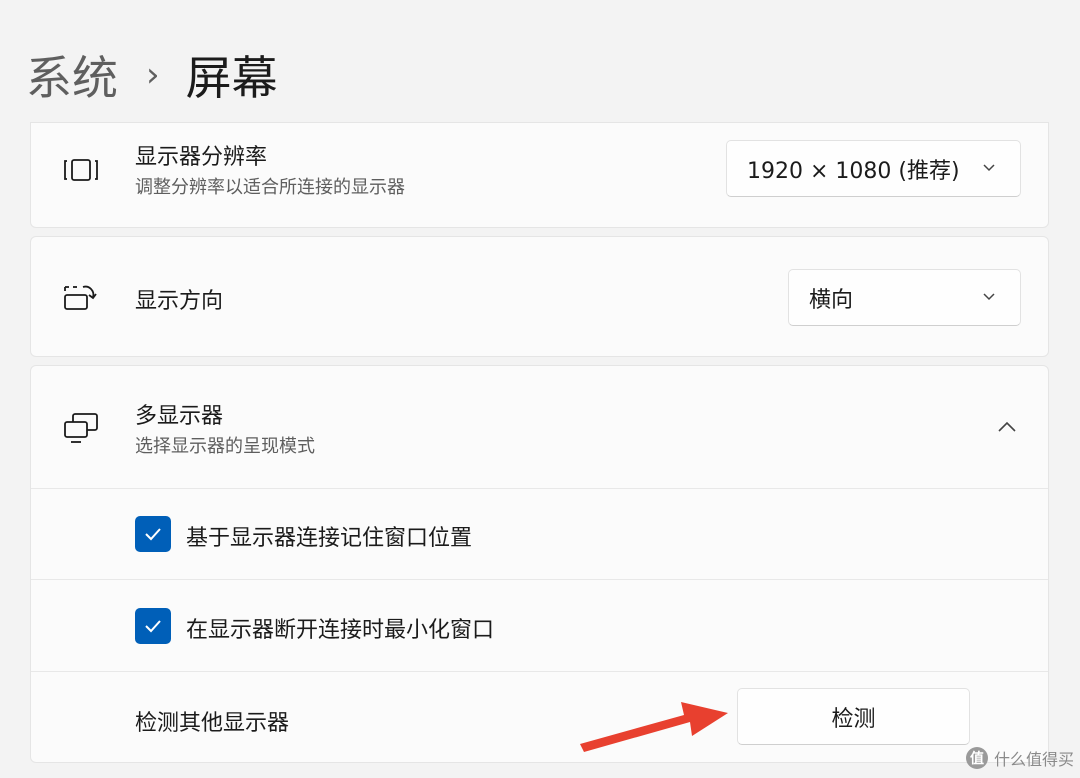 The image size is (1080, 778). I want to click on remember-window-positions-checkbox, so click(153, 534).